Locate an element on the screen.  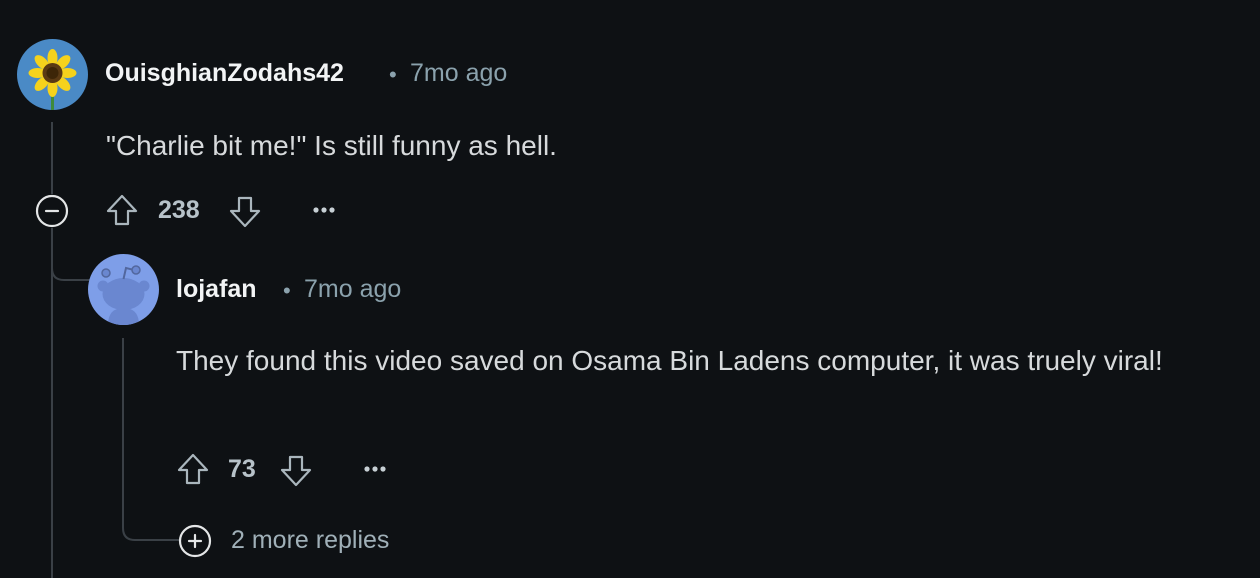
snoo-avatar-icon is located at coordinates (123, 289).